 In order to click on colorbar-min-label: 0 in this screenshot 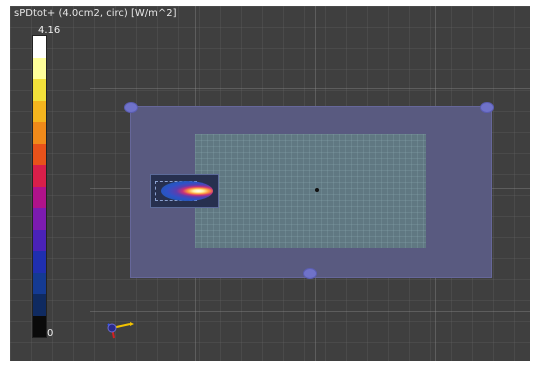, I will do `click(50, 333)`.